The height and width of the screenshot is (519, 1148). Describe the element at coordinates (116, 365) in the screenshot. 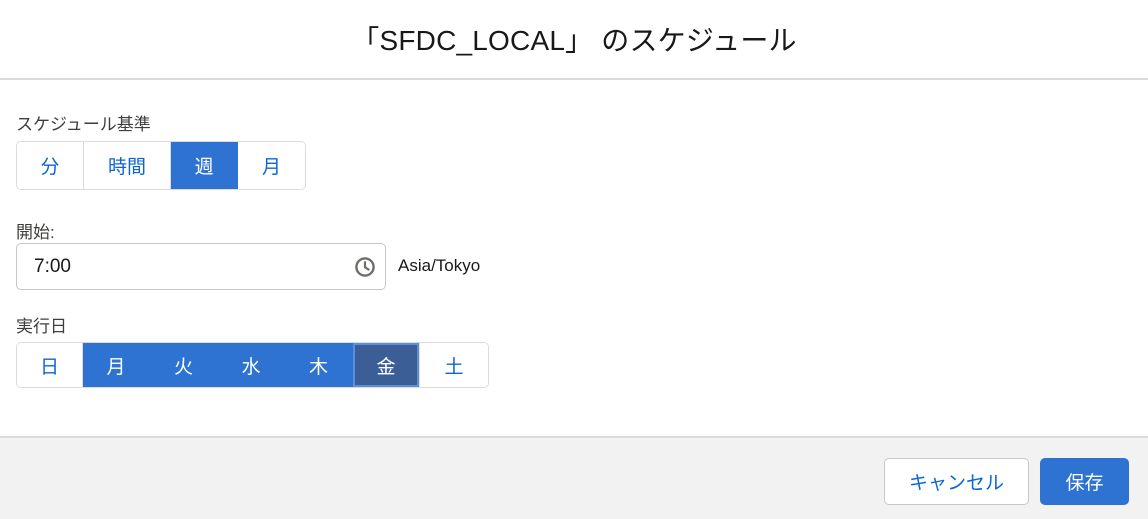

I see `day-monday-button: 月` at that location.